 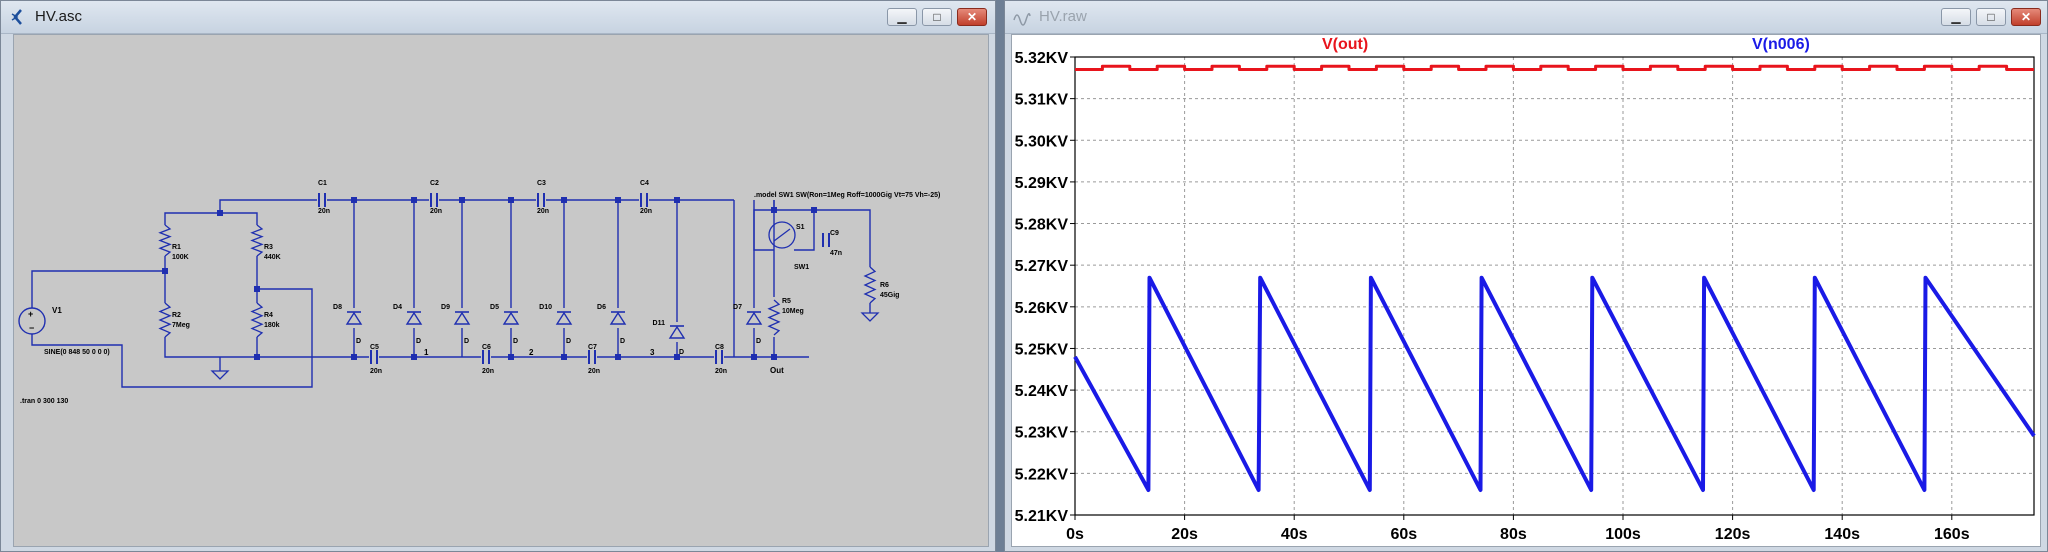 I want to click on node-label-3: 3, so click(x=652, y=352).